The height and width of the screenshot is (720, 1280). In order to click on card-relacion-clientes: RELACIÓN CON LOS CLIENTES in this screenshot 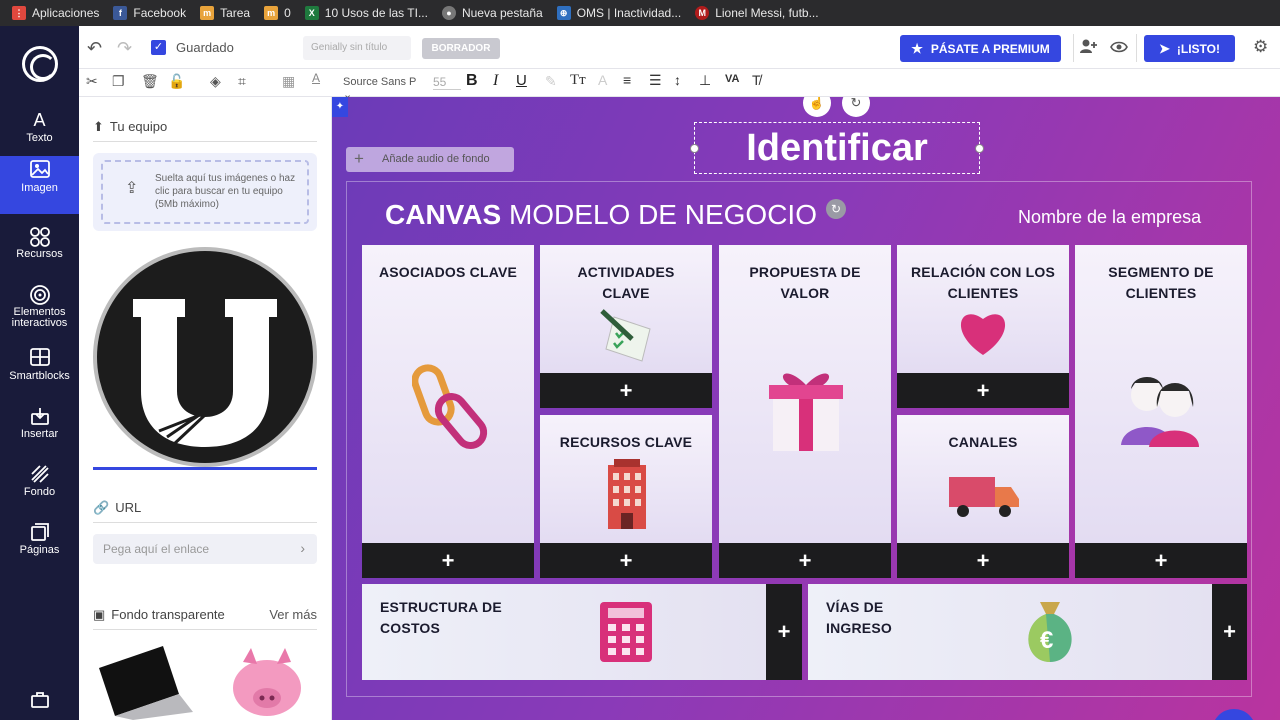, I will do `click(983, 309)`.